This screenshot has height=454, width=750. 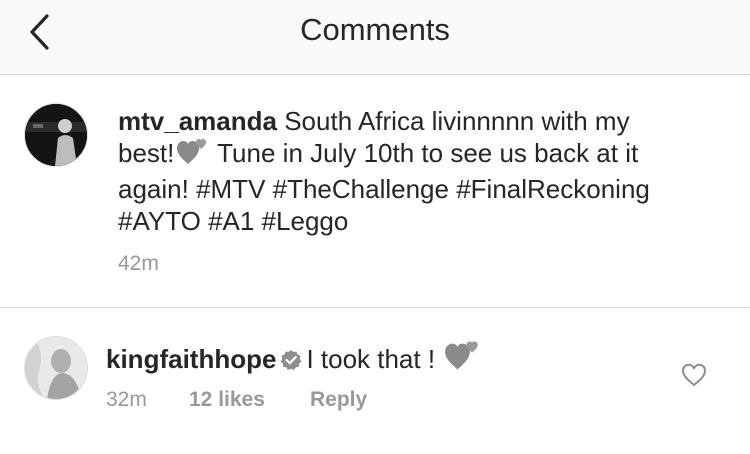 I want to click on heart-outline-icon, so click(x=694, y=374).